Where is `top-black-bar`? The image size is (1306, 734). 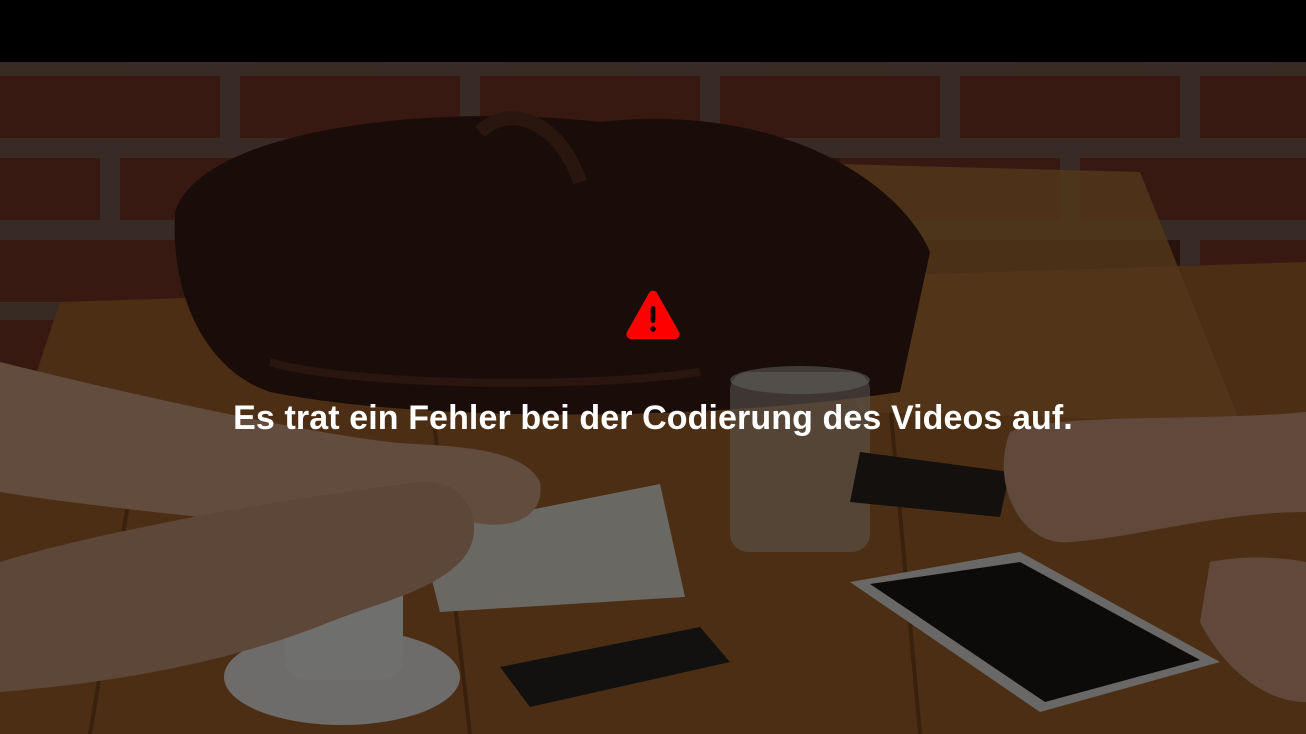
top-black-bar is located at coordinates (653, 31).